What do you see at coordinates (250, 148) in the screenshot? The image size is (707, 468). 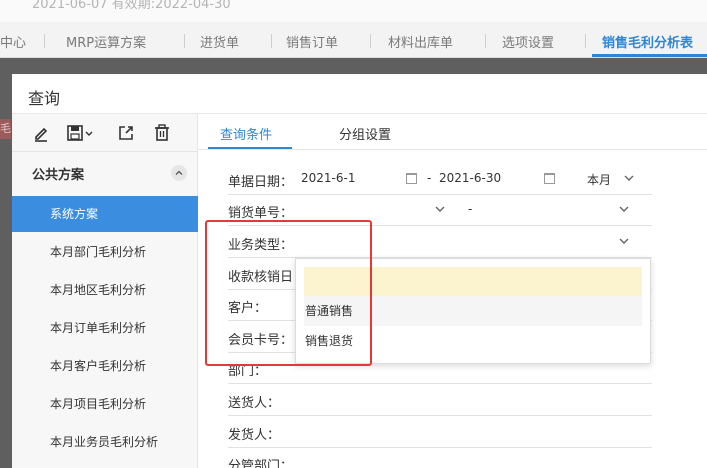 I see `active-query-tab-underline` at bounding box center [250, 148].